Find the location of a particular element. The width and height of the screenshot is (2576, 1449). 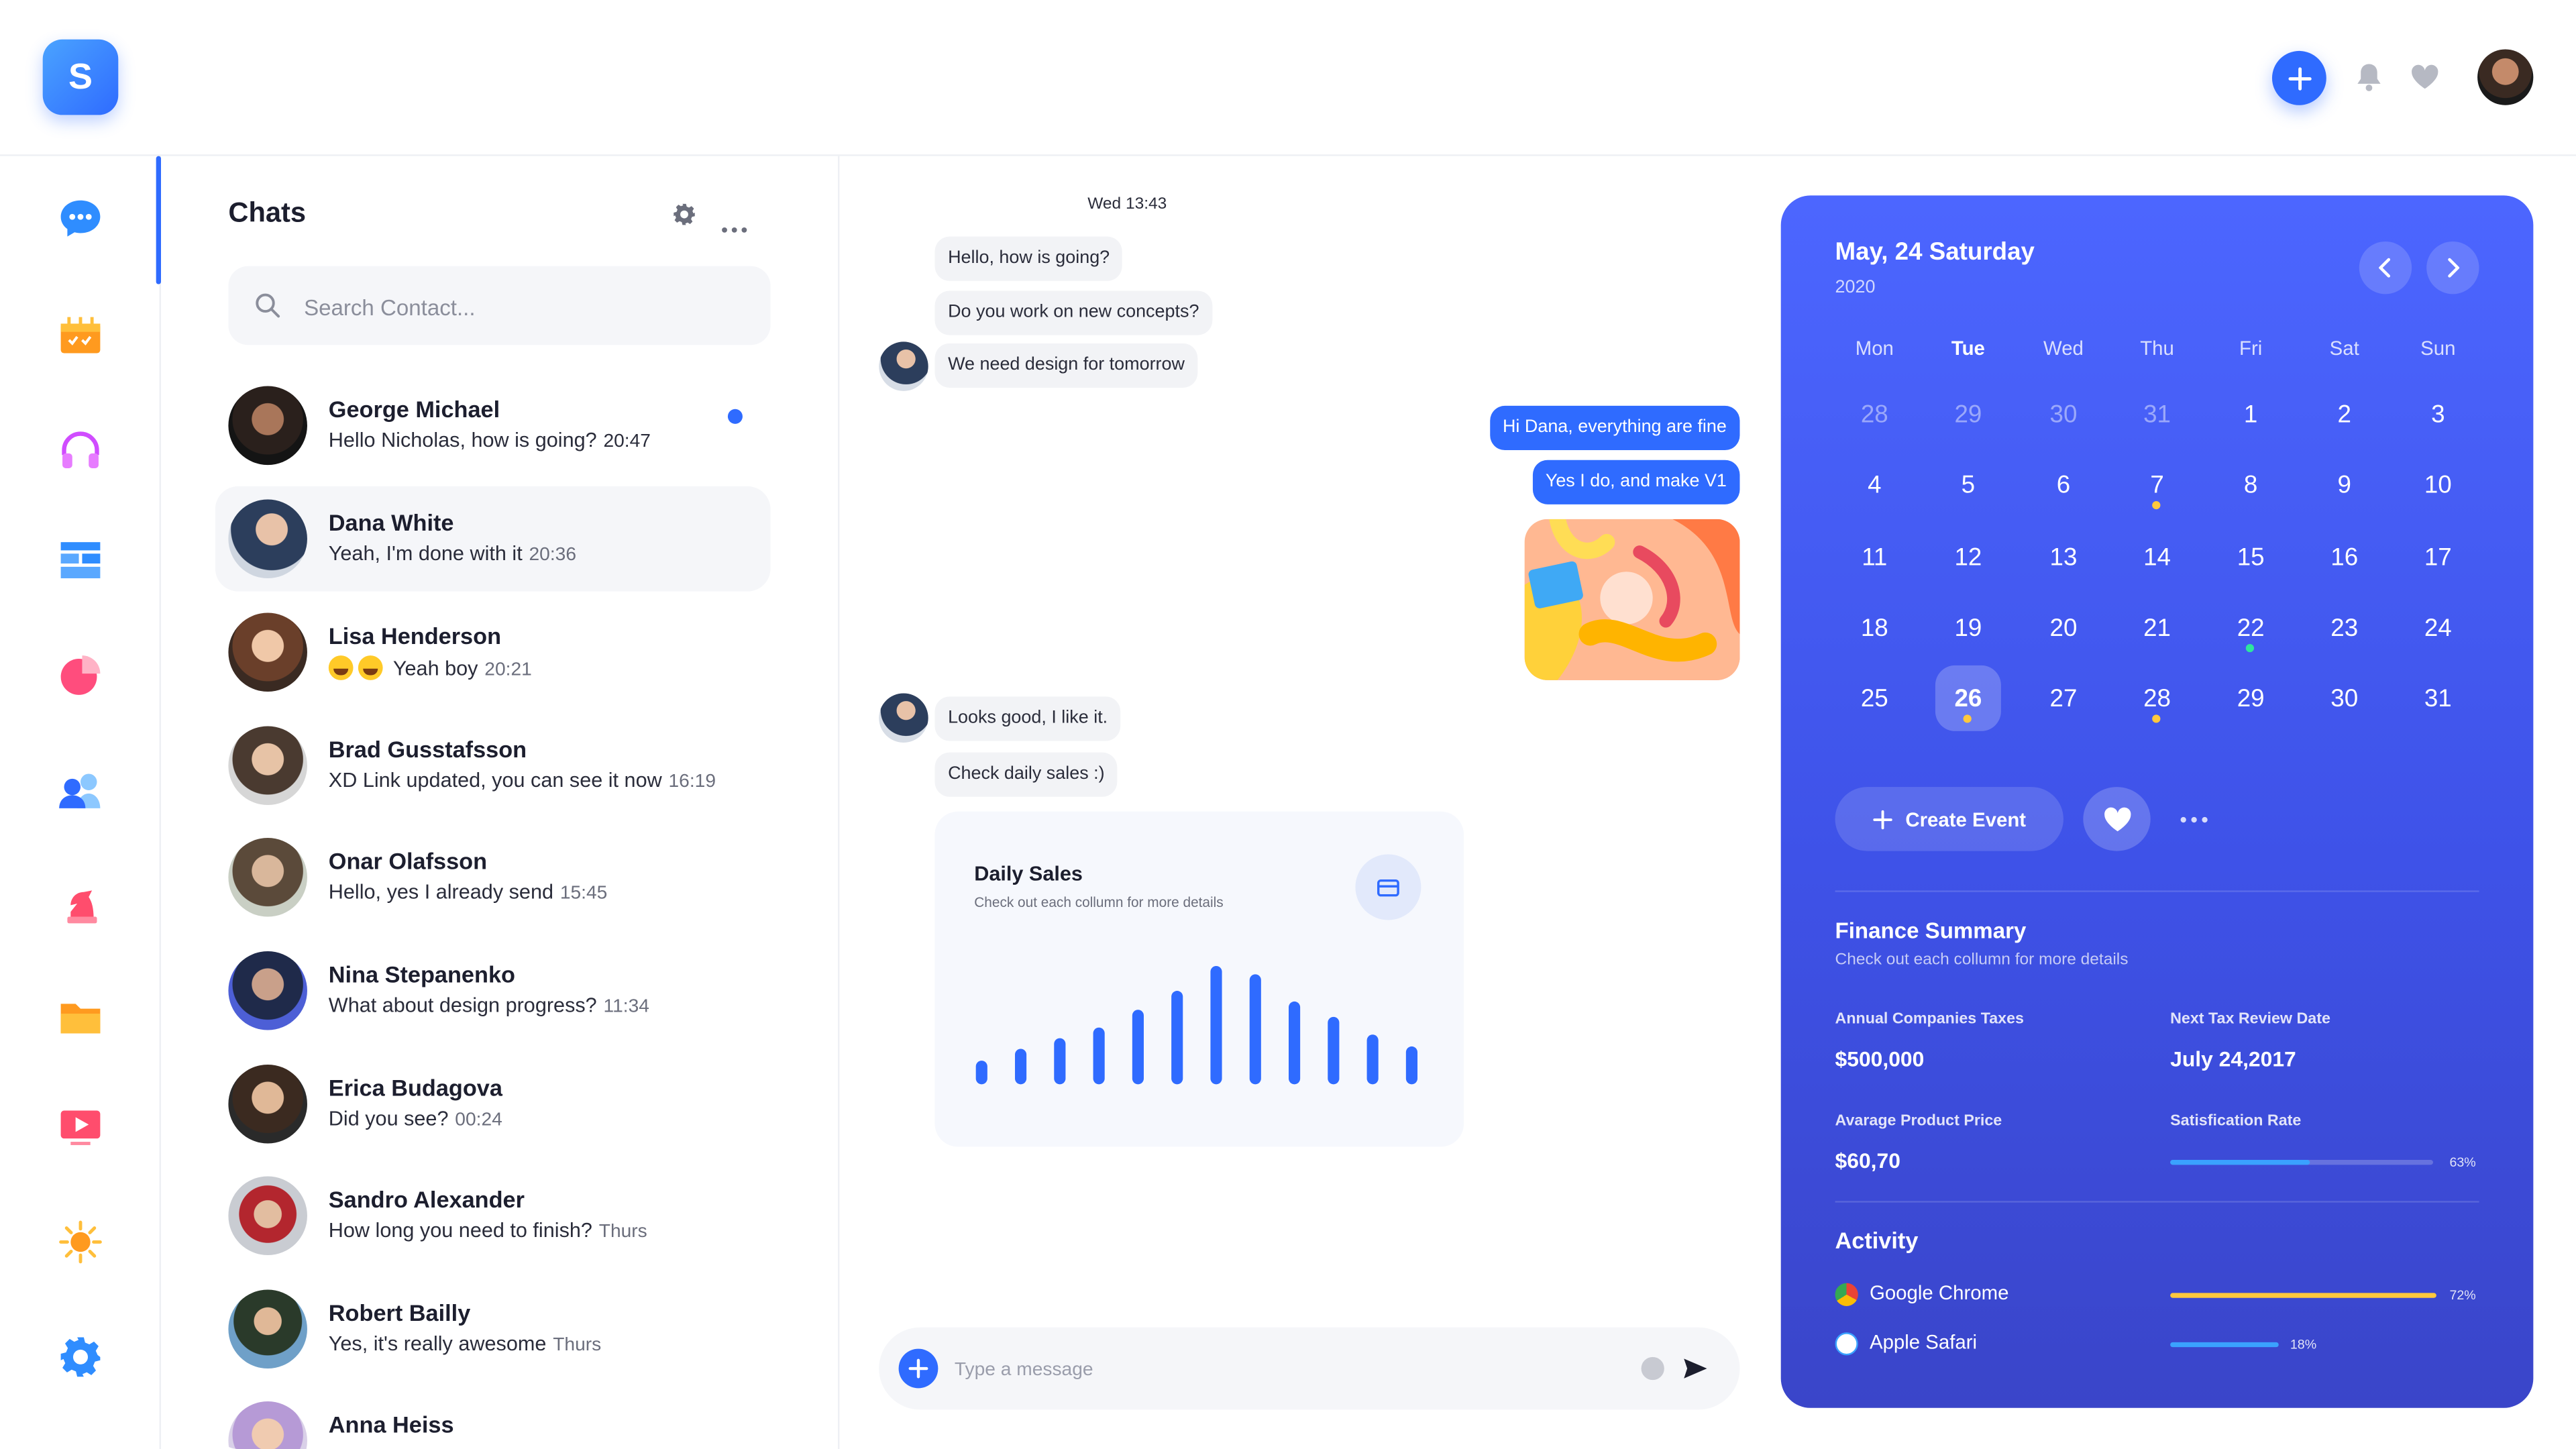

calendar-day: 27 is located at coordinates (2063, 698).